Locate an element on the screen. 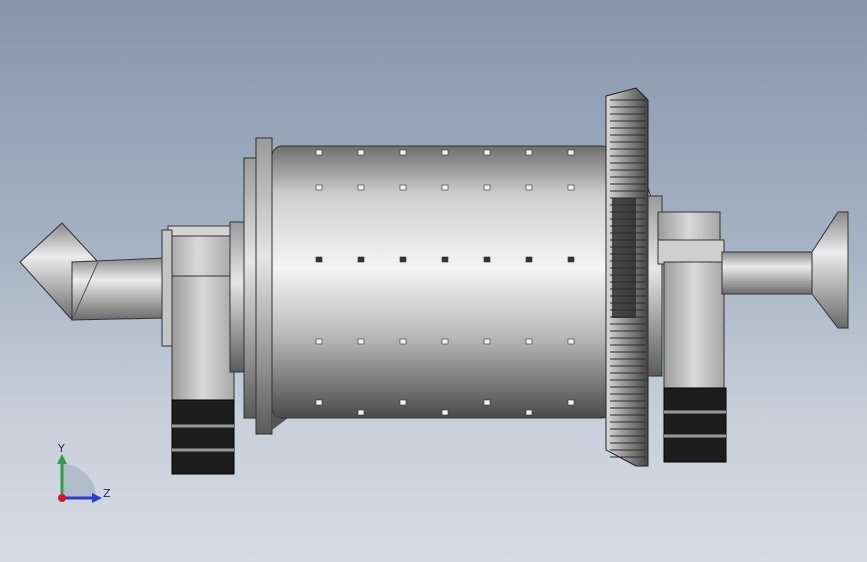 This screenshot has width=867, height=562. y-axis-label: Y is located at coordinates (61, 448).